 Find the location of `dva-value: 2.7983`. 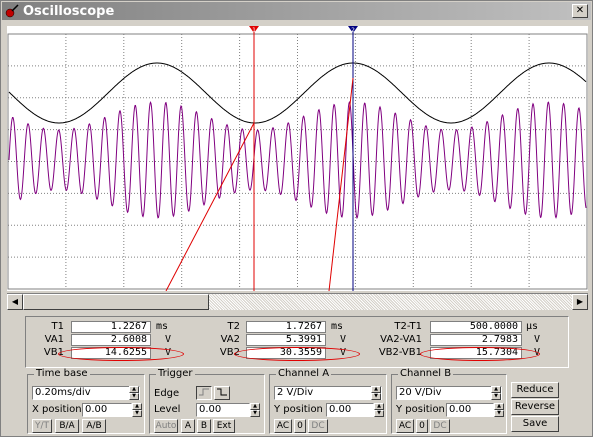

dva-value: 2.7983 is located at coordinates (476, 340).